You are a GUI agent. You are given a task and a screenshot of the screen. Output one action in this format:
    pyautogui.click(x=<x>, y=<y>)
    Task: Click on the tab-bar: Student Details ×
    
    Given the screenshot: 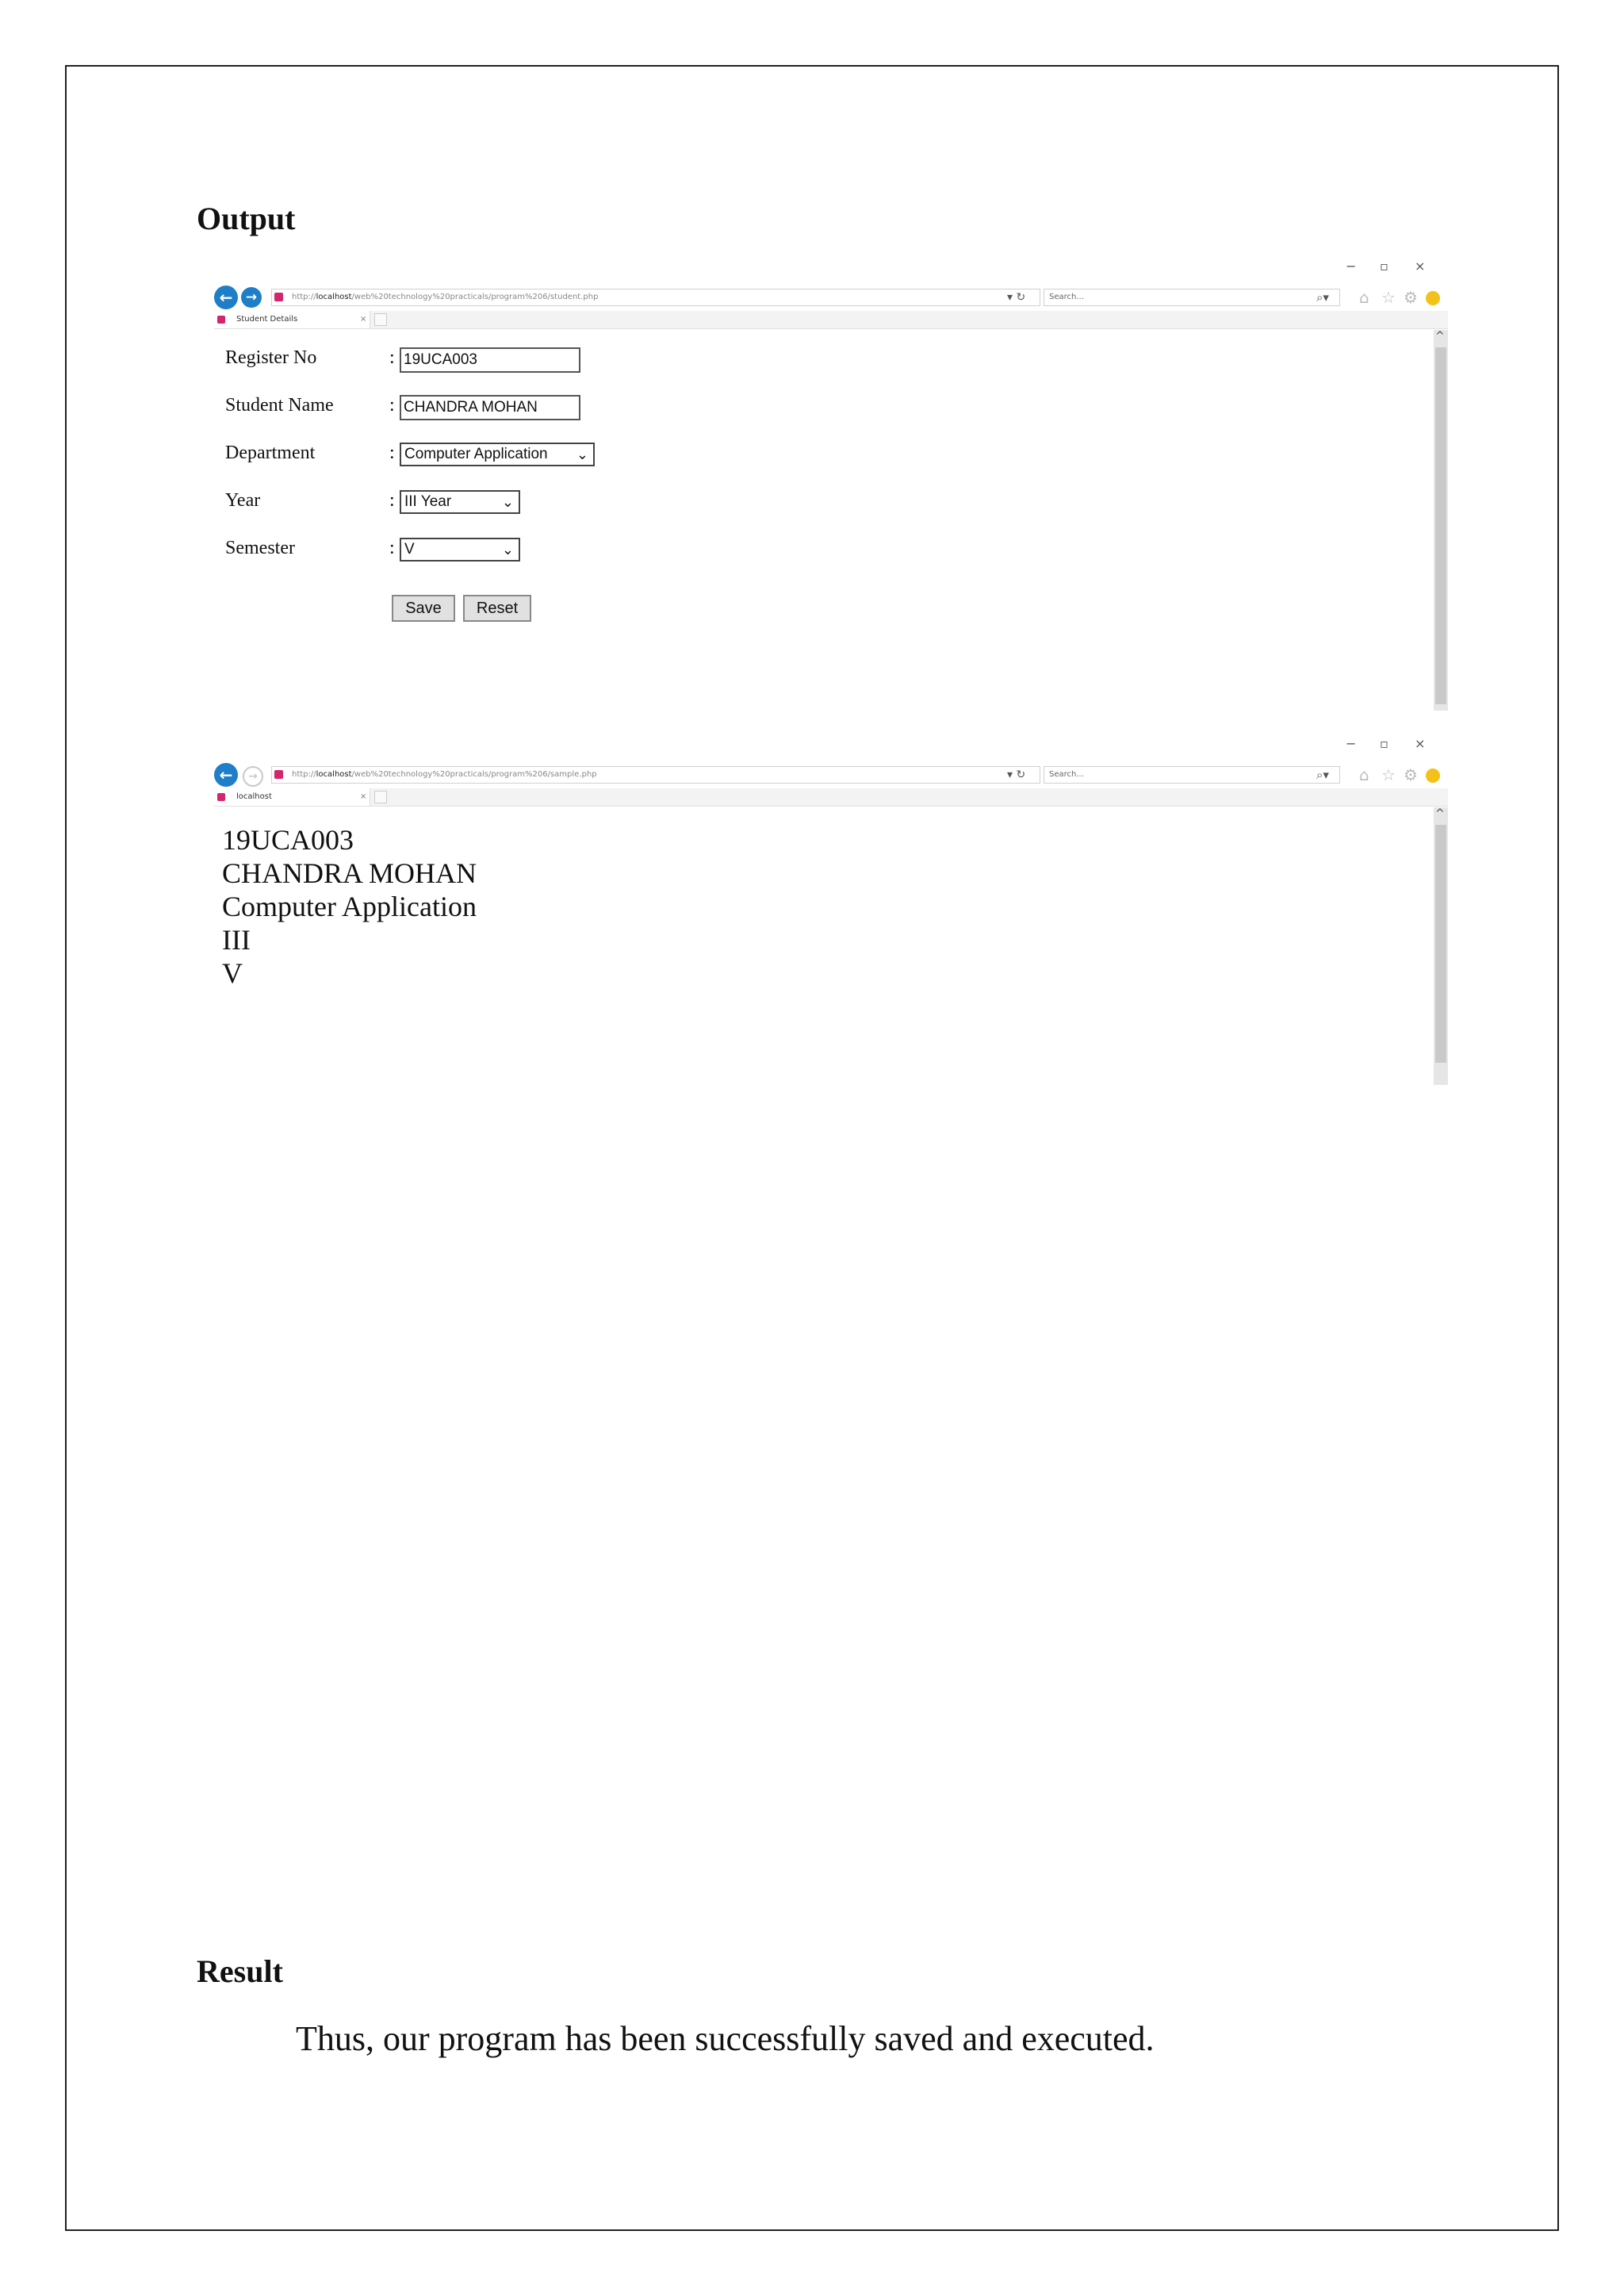 What is the action you would take?
    pyautogui.click(x=831, y=320)
    